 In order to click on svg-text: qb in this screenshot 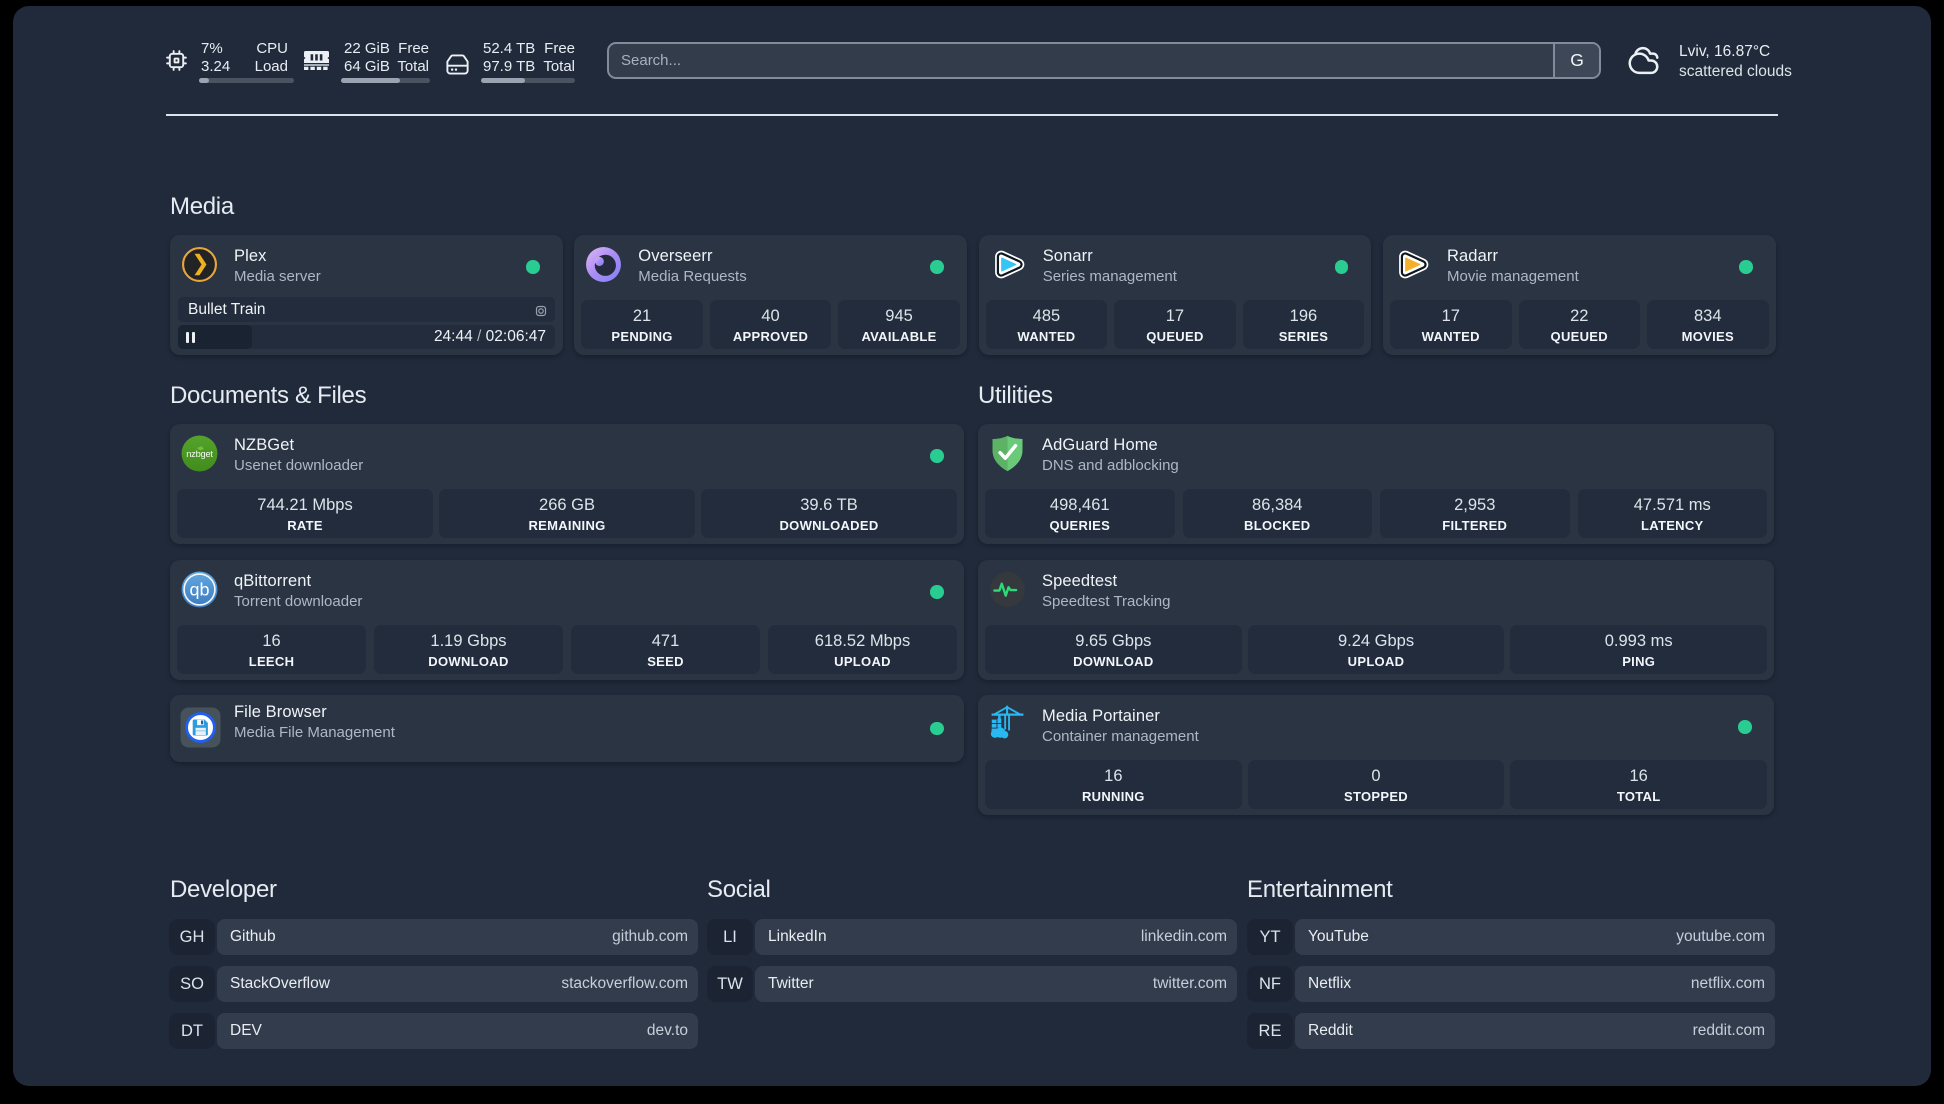, I will do `click(200, 590)`.